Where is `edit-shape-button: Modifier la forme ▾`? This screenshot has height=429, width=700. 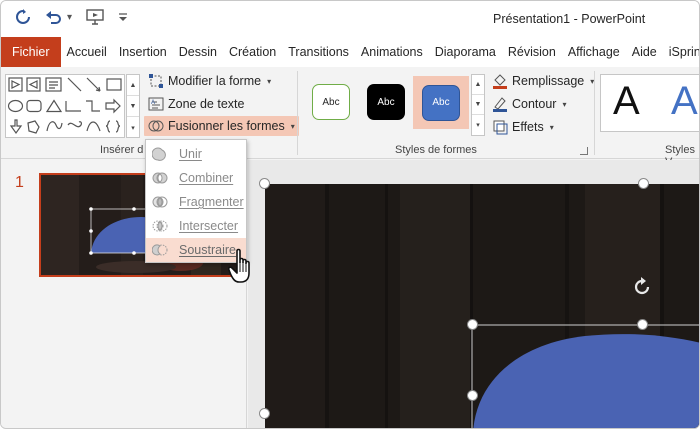
edit-shape-button: Modifier la forme ▾ is located at coordinates (209, 81).